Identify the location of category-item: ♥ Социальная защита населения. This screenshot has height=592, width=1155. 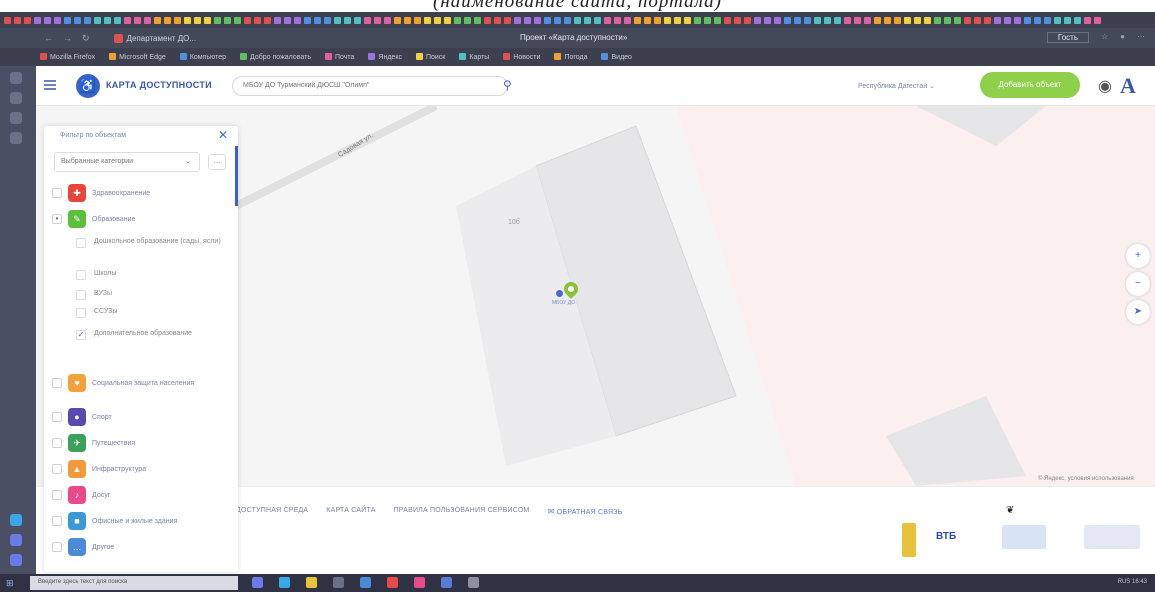
(132, 383).